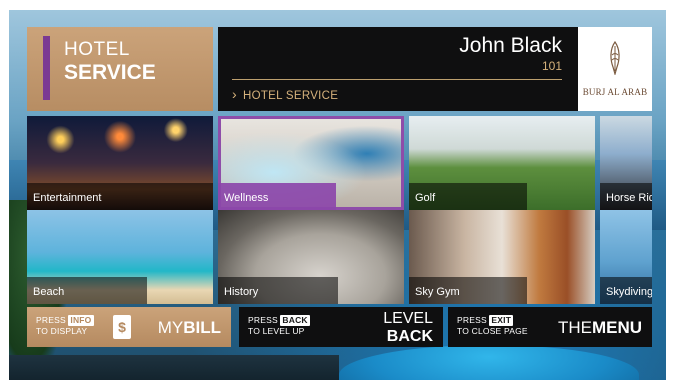  I want to click on tile-label: Entertainment, so click(120, 196).